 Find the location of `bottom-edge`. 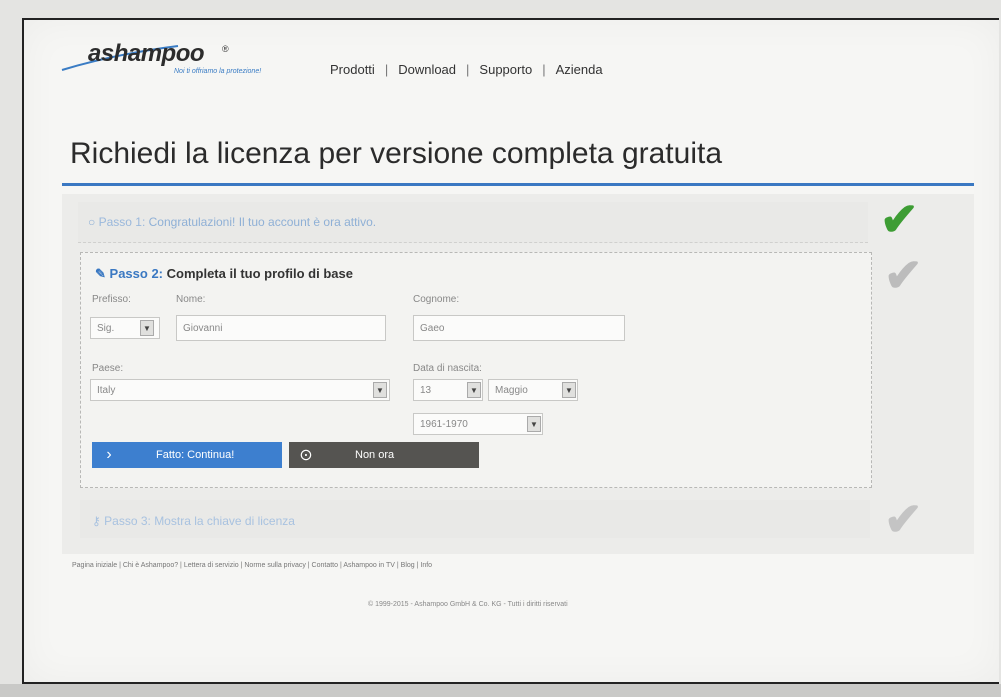

bottom-edge is located at coordinates (500, 690).